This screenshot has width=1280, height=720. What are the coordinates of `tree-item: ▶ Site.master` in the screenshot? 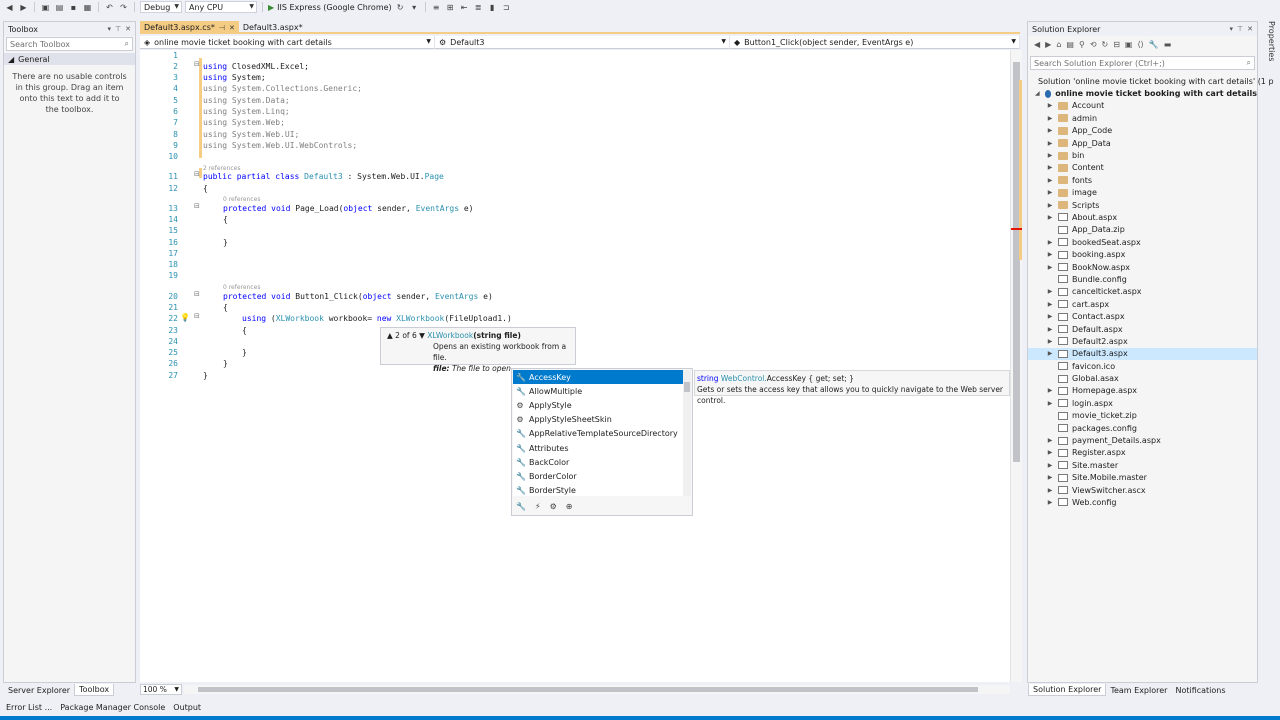 It's located at (1142, 465).